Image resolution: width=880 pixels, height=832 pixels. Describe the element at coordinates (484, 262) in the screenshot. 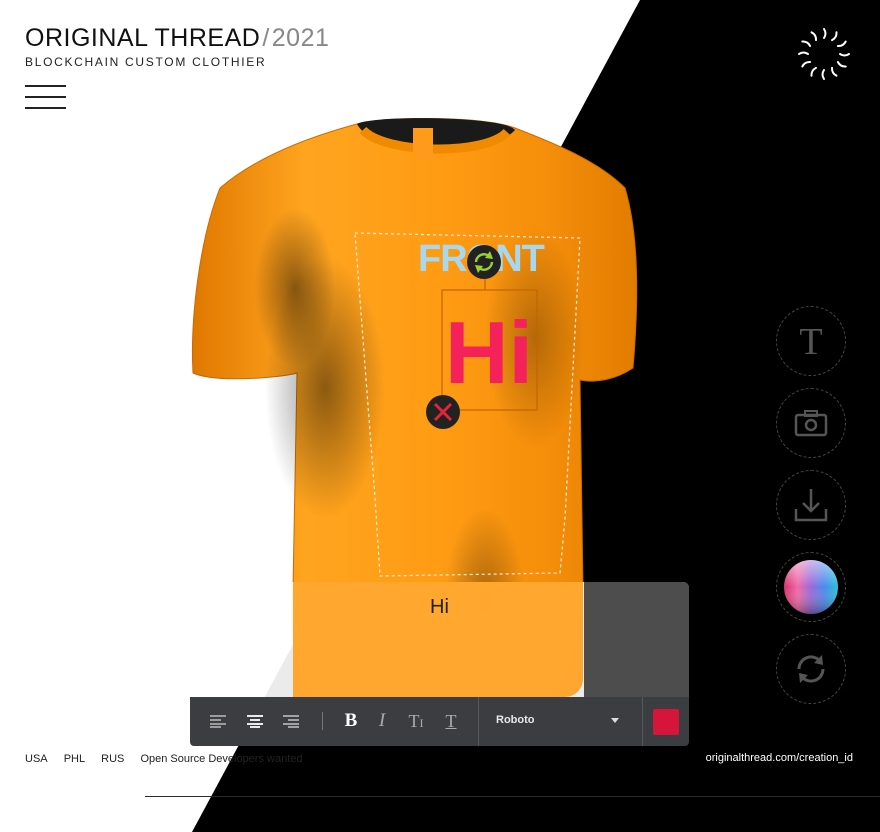

I see `rotate-handle-icon` at that location.